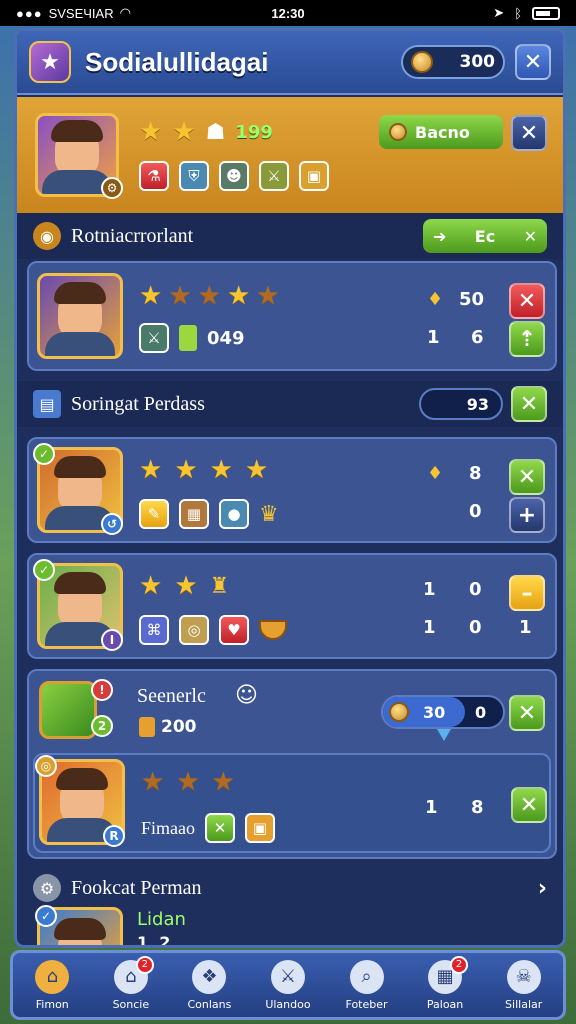 This screenshot has width=576, height=1024. What do you see at coordinates (203, 470) in the screenshot?
I see `rating: ★ ★ ★ ★` at bounding box center [203, 470].